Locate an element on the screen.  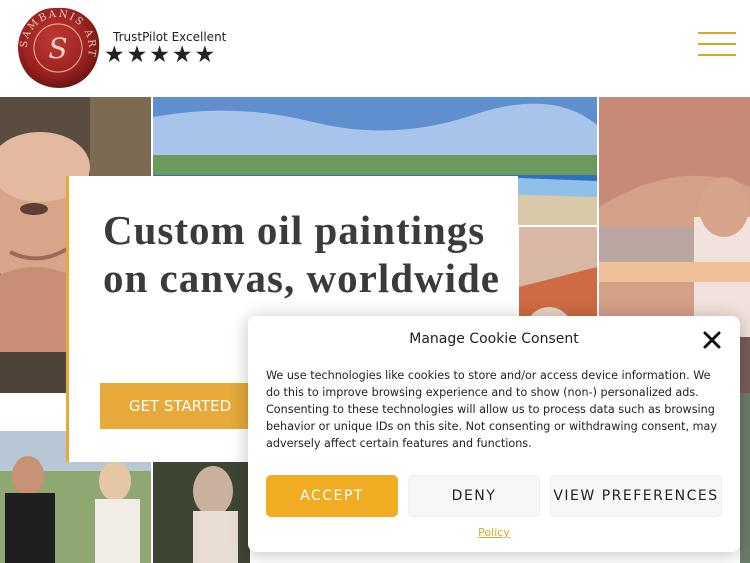
accept-button: ACCEPT is located at coordinates (332, 496).